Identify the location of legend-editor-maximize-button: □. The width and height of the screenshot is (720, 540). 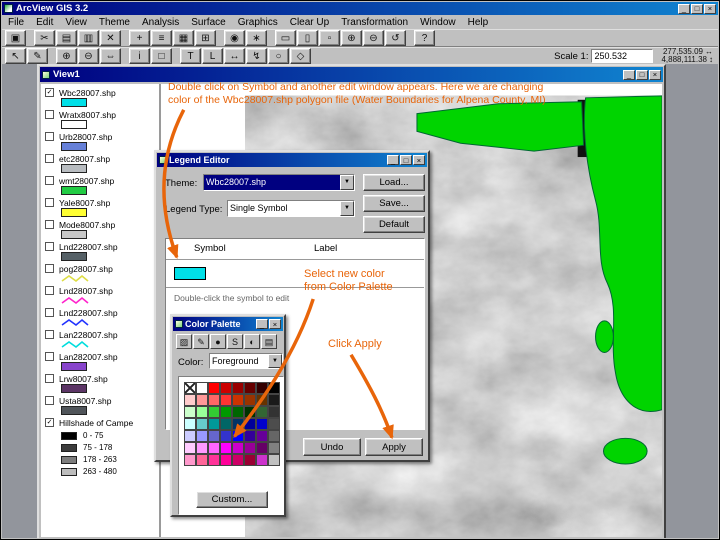
(406, 160).